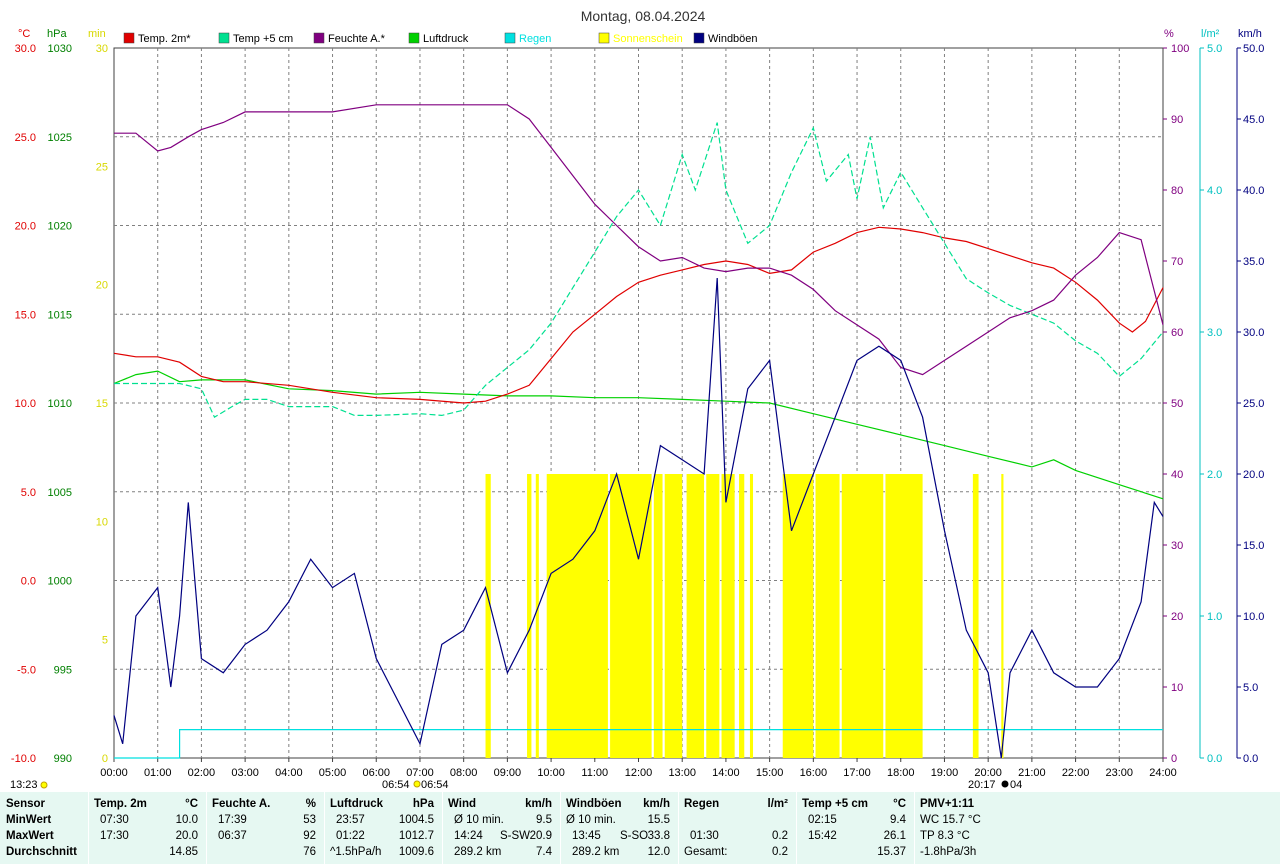  I want to click on pressure-tick-label: 1010, so click(60, 404).